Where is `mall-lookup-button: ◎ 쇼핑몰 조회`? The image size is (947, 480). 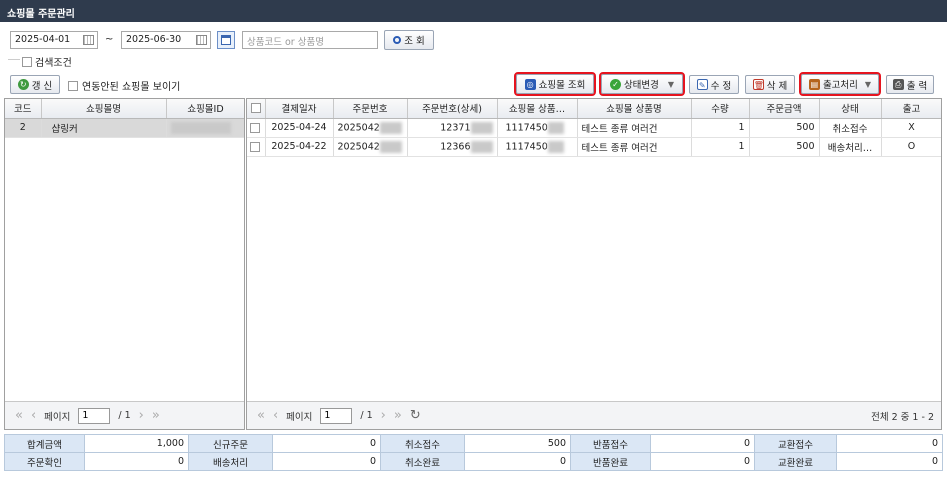
mall-lookup-button: ◎ 쇼핑몰 조회 is located at coordinates (555, 84).